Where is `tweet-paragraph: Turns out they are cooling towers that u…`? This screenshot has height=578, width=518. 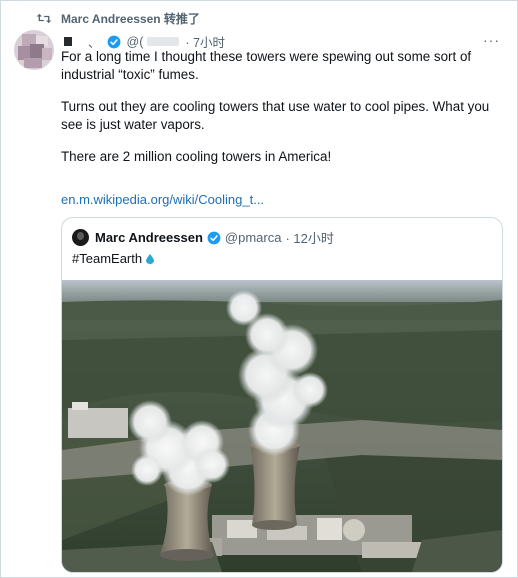
tweet-paragraph: Turns out they are cooling towers that u… is located at coordinates (275, 115).